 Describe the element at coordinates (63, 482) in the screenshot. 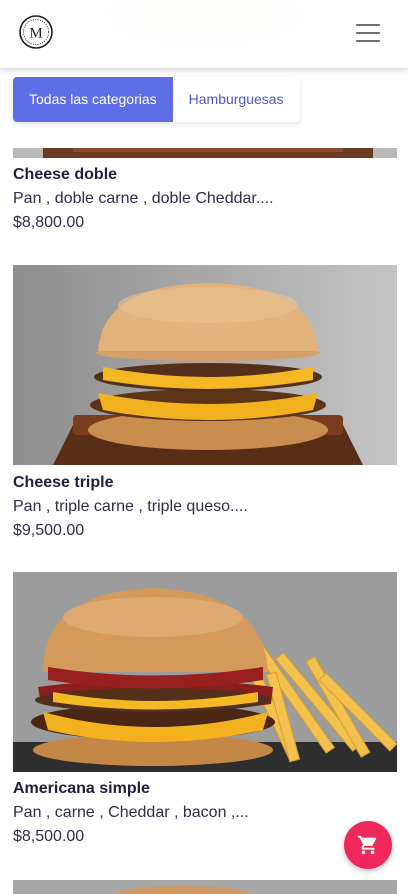

I see `product-name: Cheese triple` at that location.